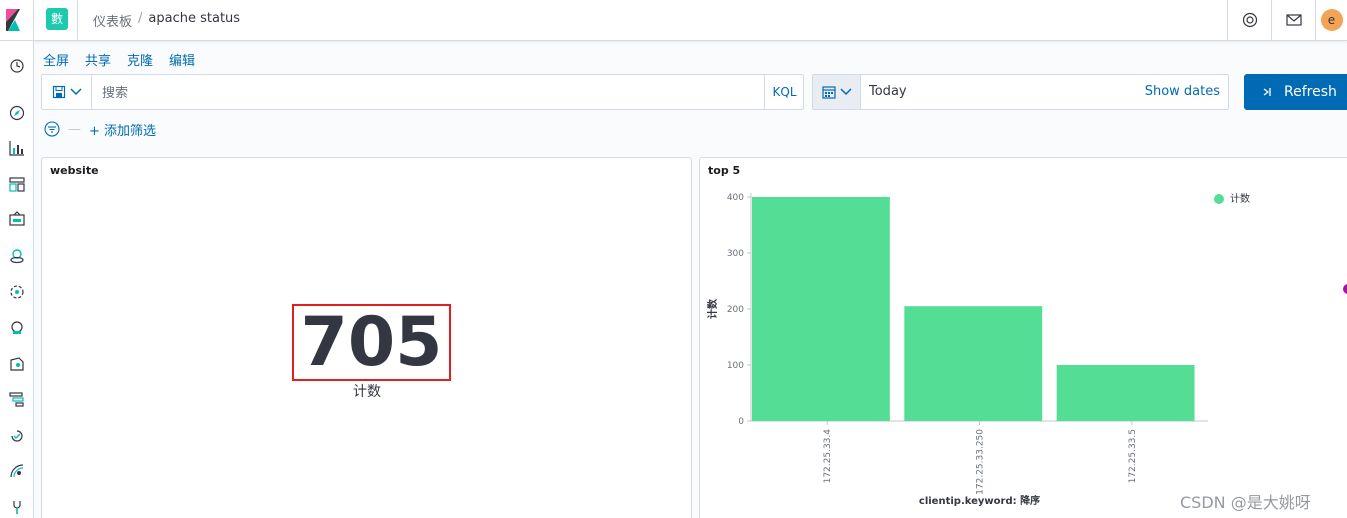 The image size is (1347, 518). I want to click on breadcrumb: 仪表板 / apache status, so click(166, 20).